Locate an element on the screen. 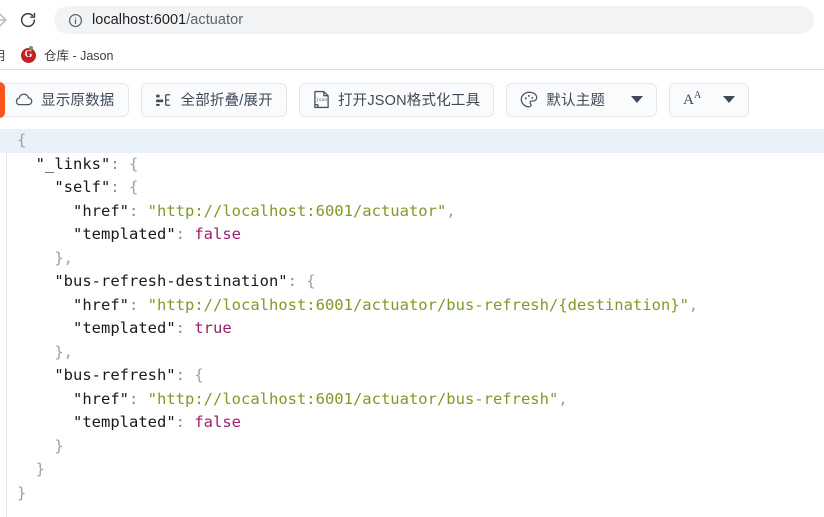 This screenshot has width=824, height=517. show-raw-data-button: 显示原数据 is located at coordinates (64, 99).